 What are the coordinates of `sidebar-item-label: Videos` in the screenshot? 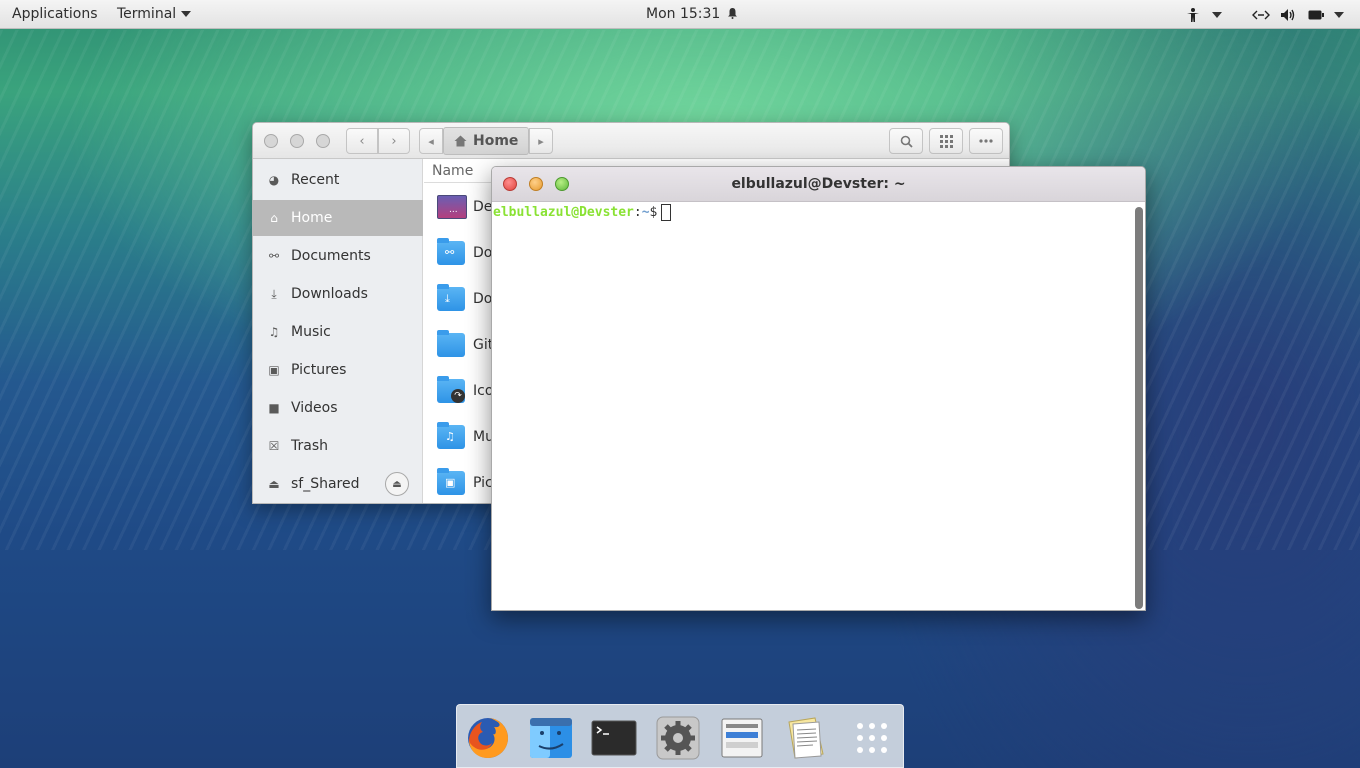 It's located at (314, 408).